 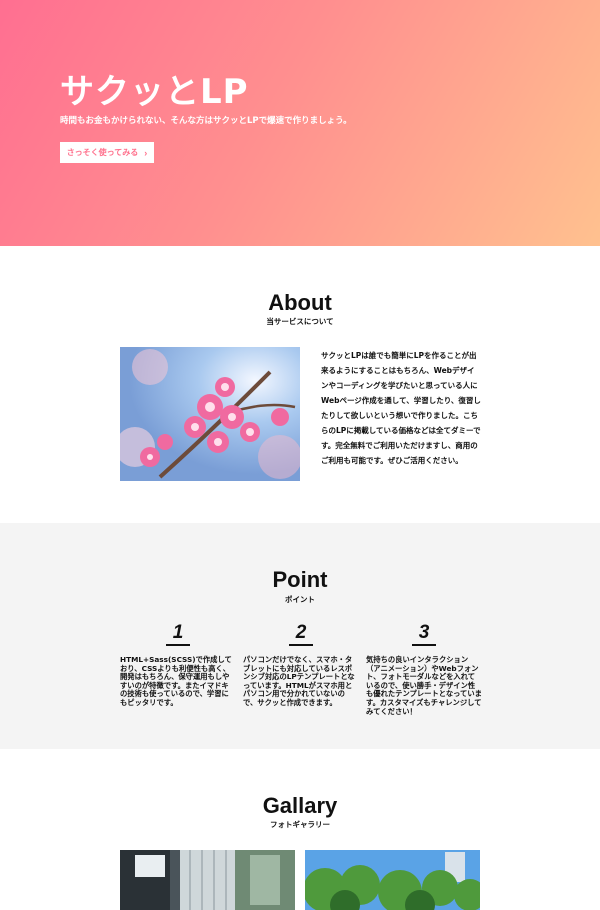 What do you see at coordinates (392, 880) in the screenshot?
I see `green-trees-photo` at bounding box center [392, 880].